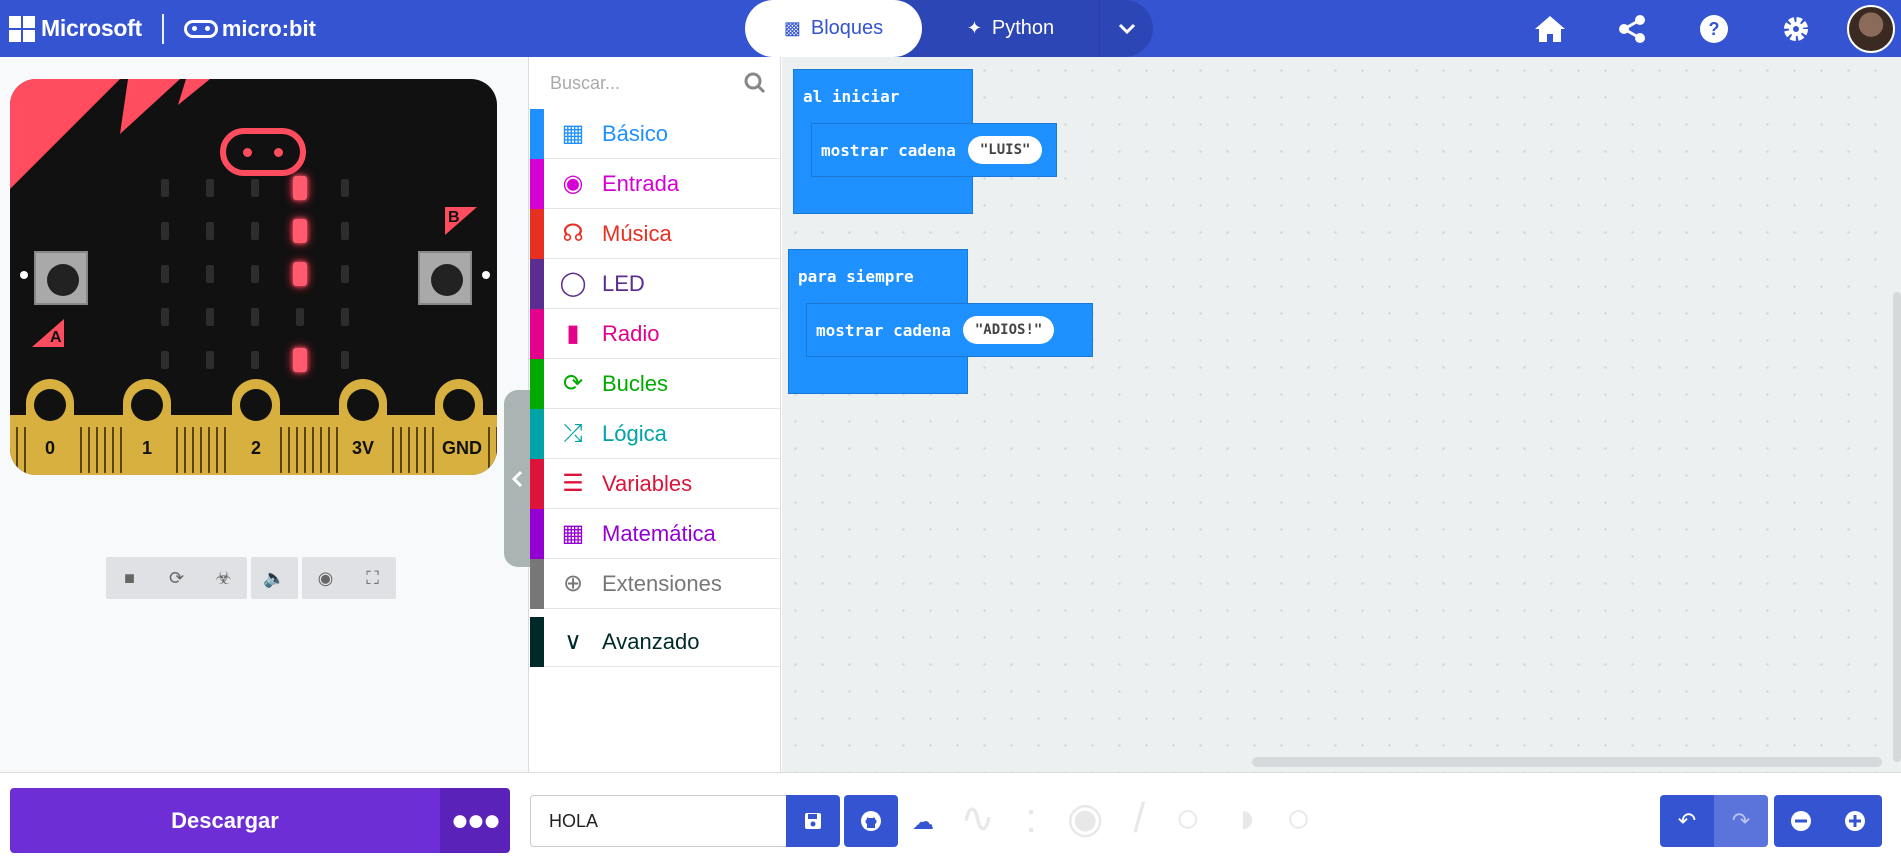 This screenshot has height=858, width=1901. Describe the element at coordinates (950, 815) in the screenshot. I see `bottom-bar: ∿:◉/○◑○ Descargar ●●● HOLA ☁ ↶ ↷` at that location.